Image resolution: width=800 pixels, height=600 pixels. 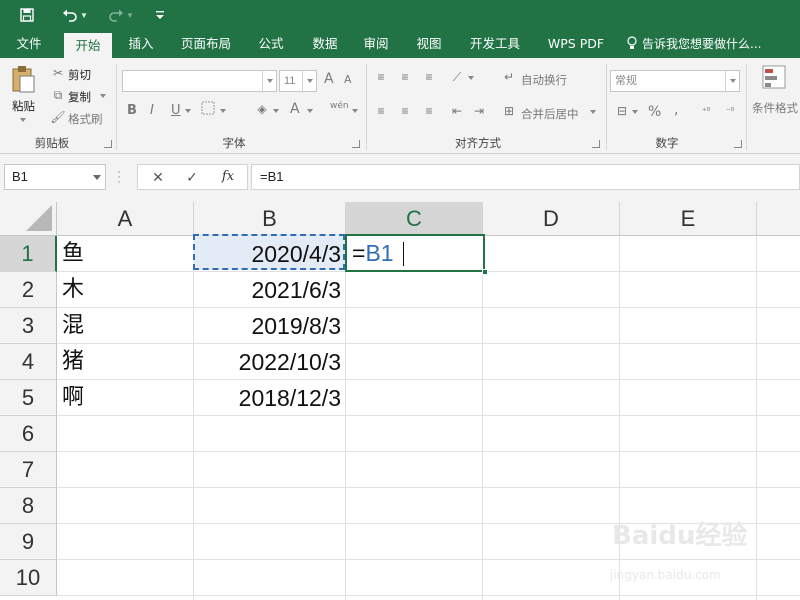 I want to click on copy-button: 复制, so click(x=79, y=97).